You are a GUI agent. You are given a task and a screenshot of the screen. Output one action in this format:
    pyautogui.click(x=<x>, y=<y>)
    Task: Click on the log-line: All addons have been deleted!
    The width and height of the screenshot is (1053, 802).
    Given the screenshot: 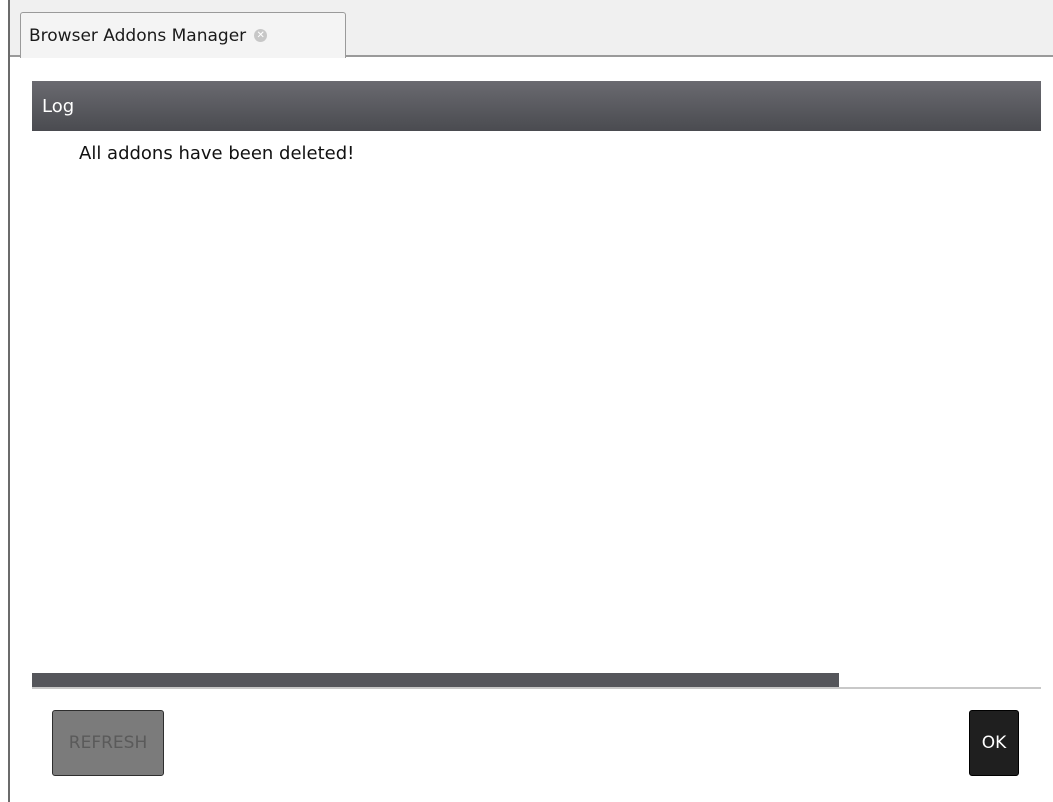 What is the action you would take?
    pyautogui.click(x=217, y=153)
    